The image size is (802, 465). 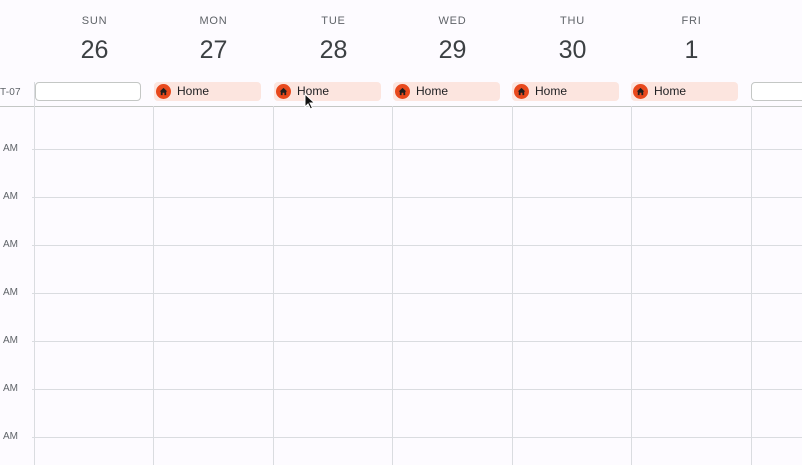 What do you see at coordinates (213, 21) in the screenshot?
I see `day-name: MON` at bounding box center [213, 21].